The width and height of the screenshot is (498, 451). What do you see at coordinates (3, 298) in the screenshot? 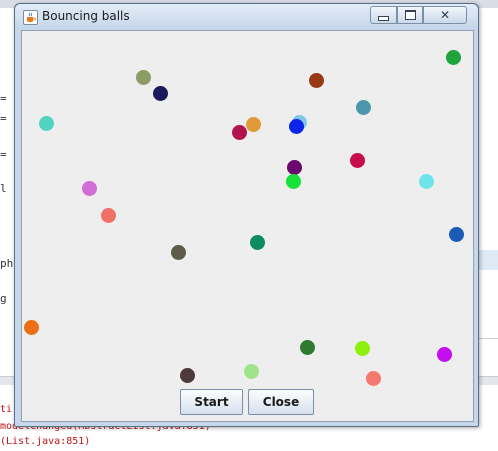
I see `code-fragment: g` at bounding box center [3, 298].